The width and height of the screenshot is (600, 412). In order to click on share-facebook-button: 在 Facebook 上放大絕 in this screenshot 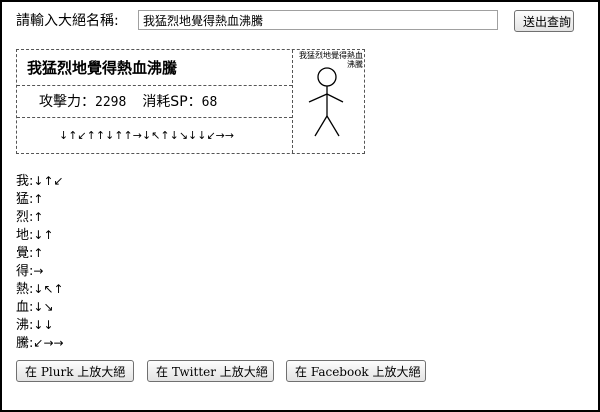, I will do `click(356, 371)`.